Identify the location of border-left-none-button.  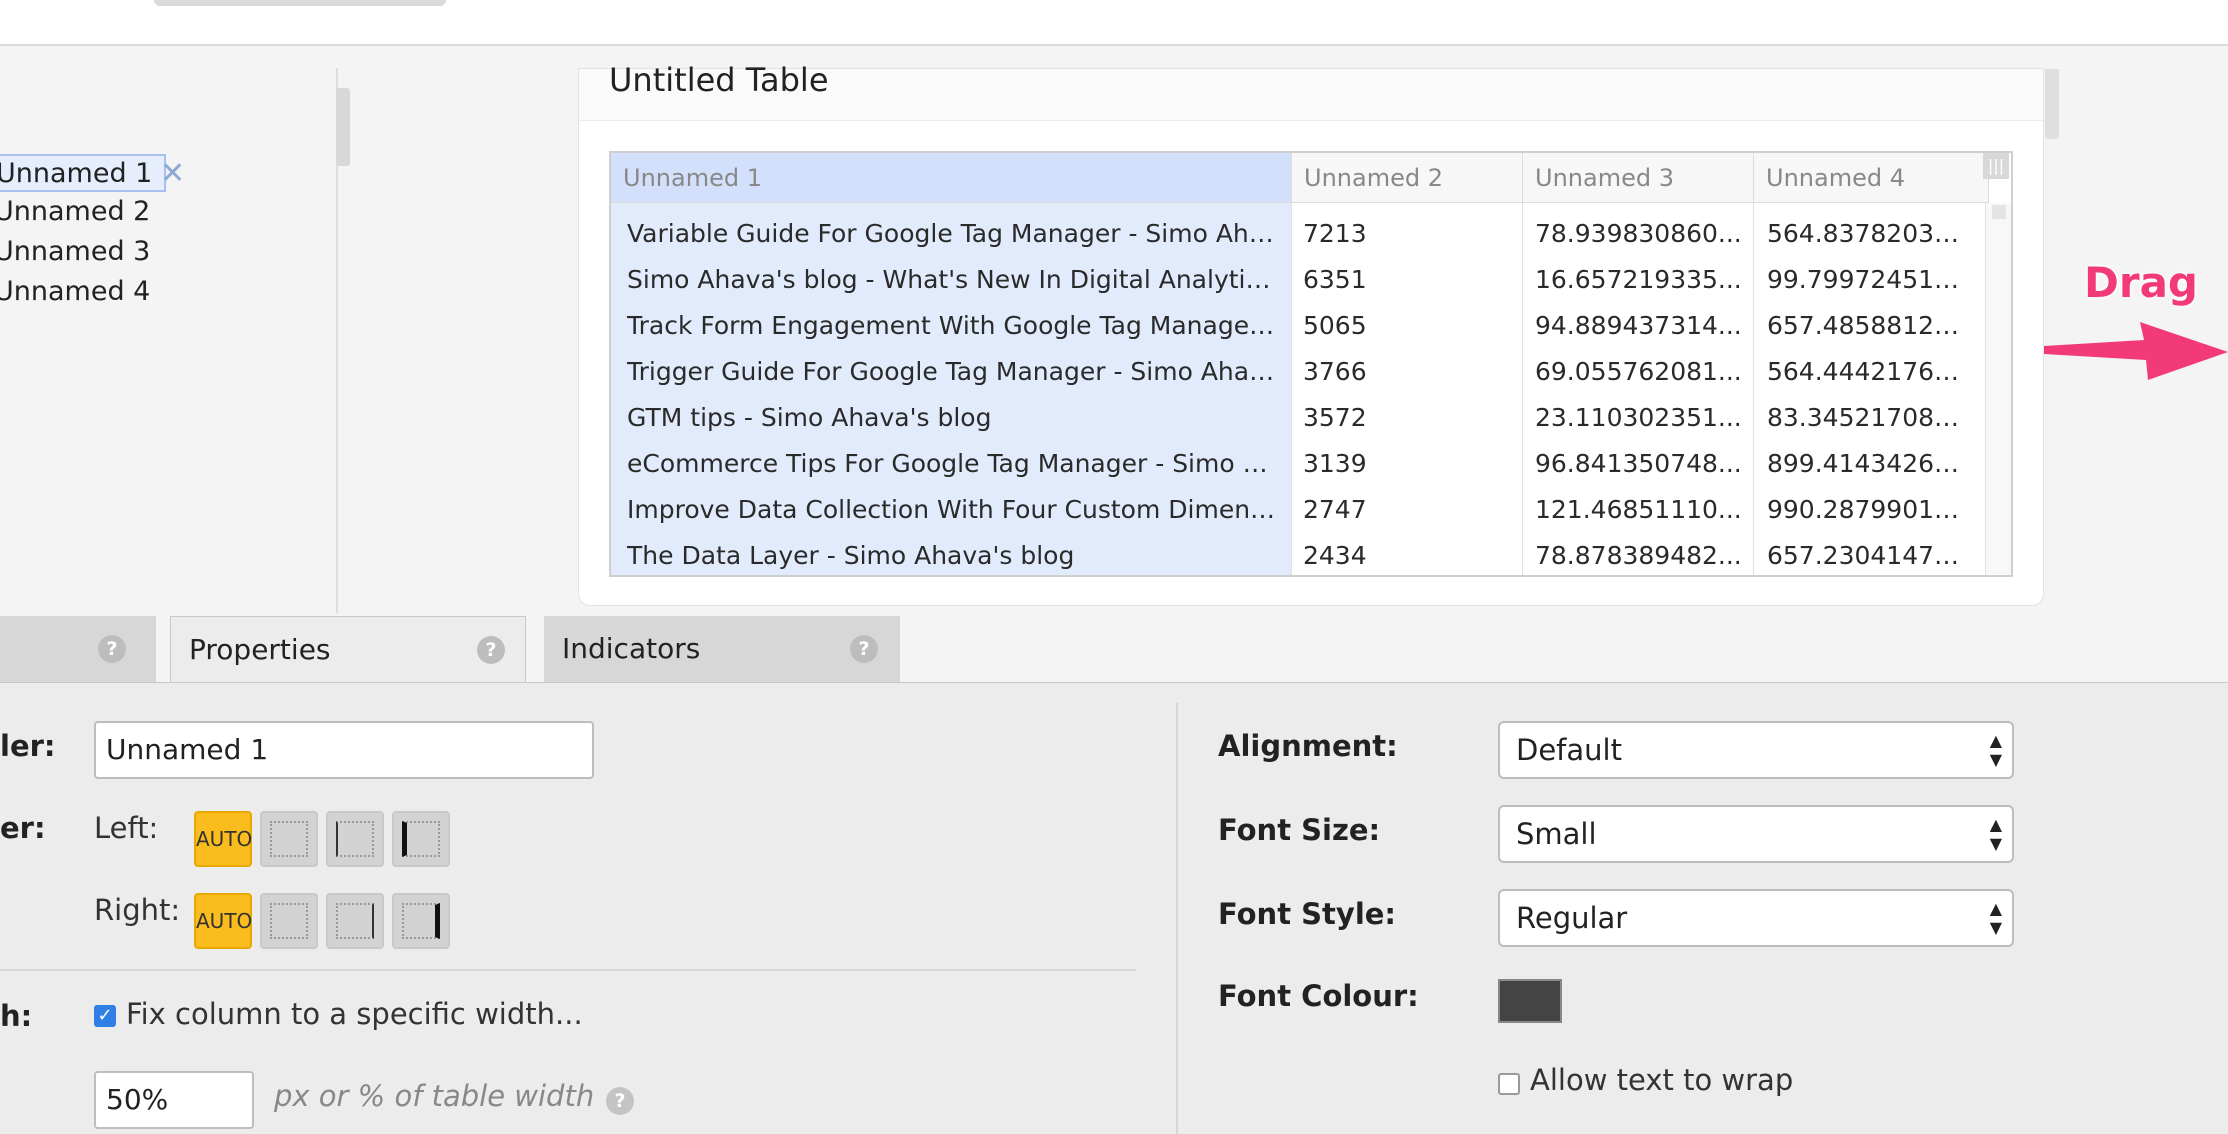
(289, 839).